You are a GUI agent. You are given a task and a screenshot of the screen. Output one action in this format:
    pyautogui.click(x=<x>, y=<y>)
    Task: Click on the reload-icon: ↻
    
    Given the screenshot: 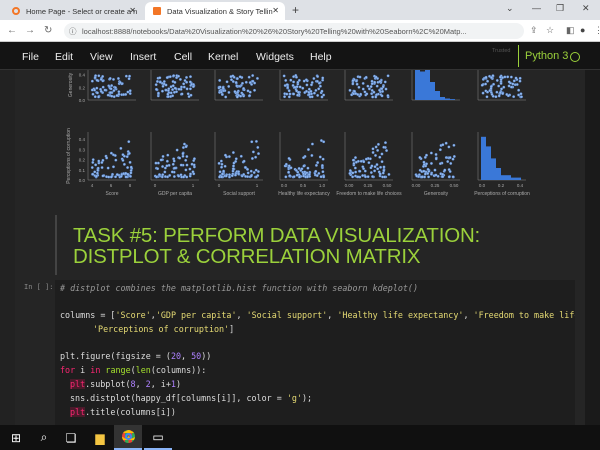 What is the action you would take?
    pyautogui.click(x=48, y=30)
    